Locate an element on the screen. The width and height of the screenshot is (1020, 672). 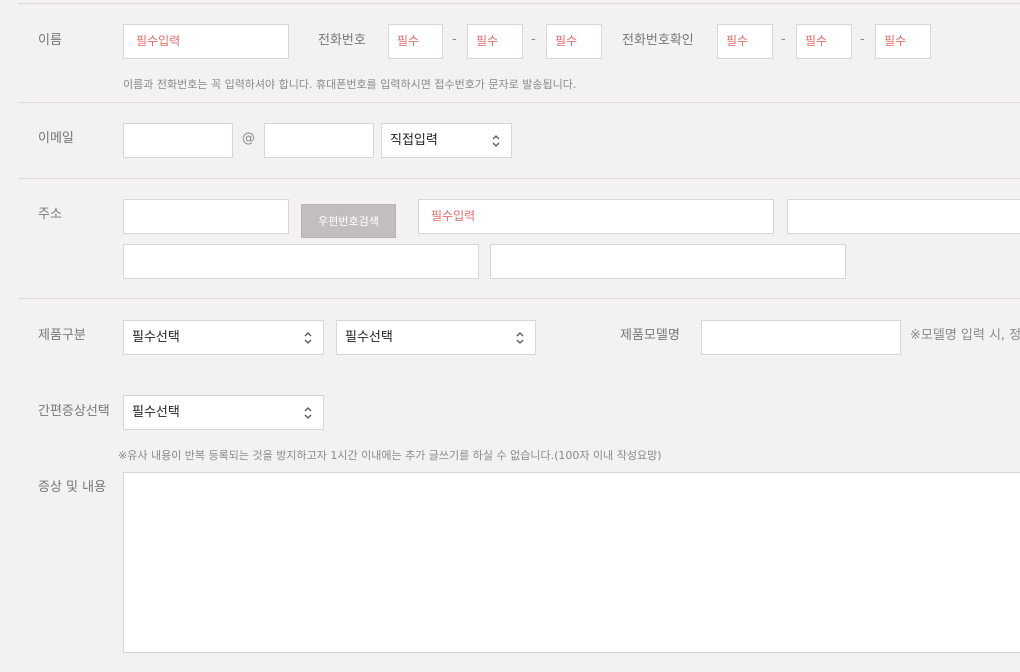
product-category-select-value: 필수선택 is located at coordinates (156, 337).